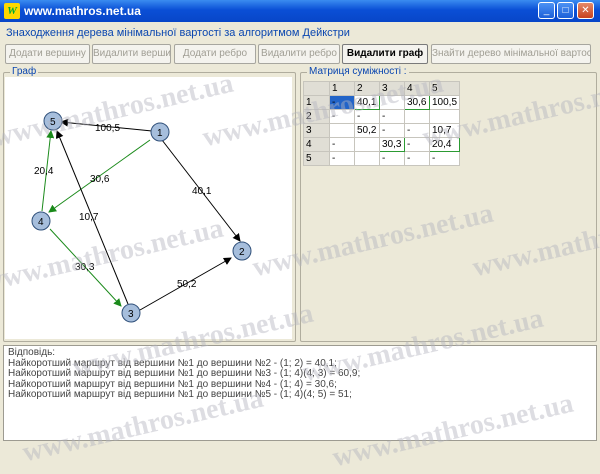 The width and height of the screenshot is (600, 474). I want to click on window-title: www.mathros.net.ua, so click(82, 11).